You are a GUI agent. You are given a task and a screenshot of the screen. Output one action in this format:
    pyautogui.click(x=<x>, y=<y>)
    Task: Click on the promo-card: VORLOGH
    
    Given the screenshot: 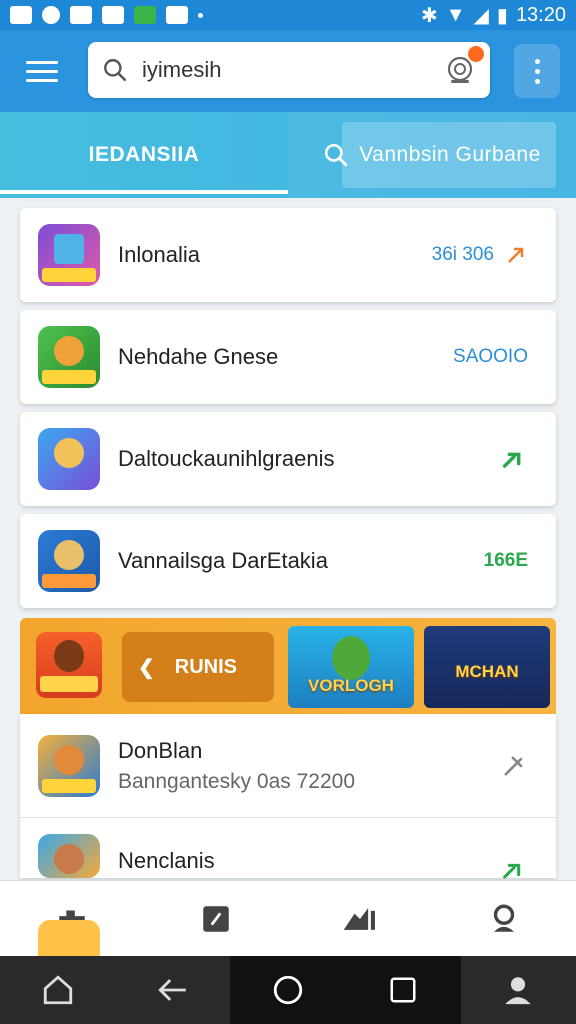 What is the action you would take?
    pyautogui.click(x=351, y=667)
    